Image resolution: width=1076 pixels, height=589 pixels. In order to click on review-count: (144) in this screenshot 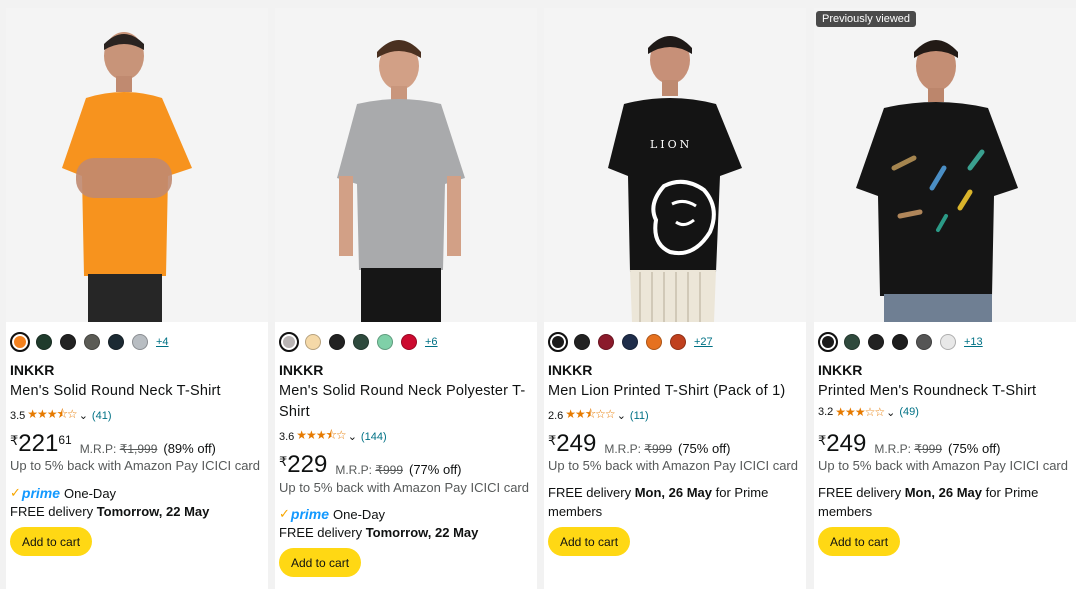, I will do `click(374, 437)`.